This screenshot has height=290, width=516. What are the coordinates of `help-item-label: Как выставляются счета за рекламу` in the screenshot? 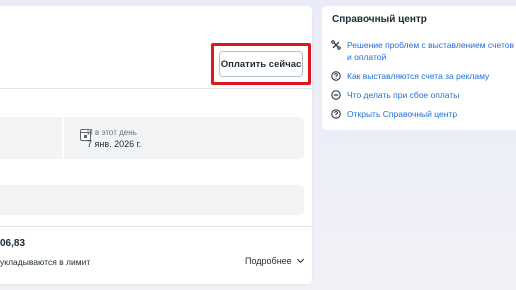 It's located at (418, 76).